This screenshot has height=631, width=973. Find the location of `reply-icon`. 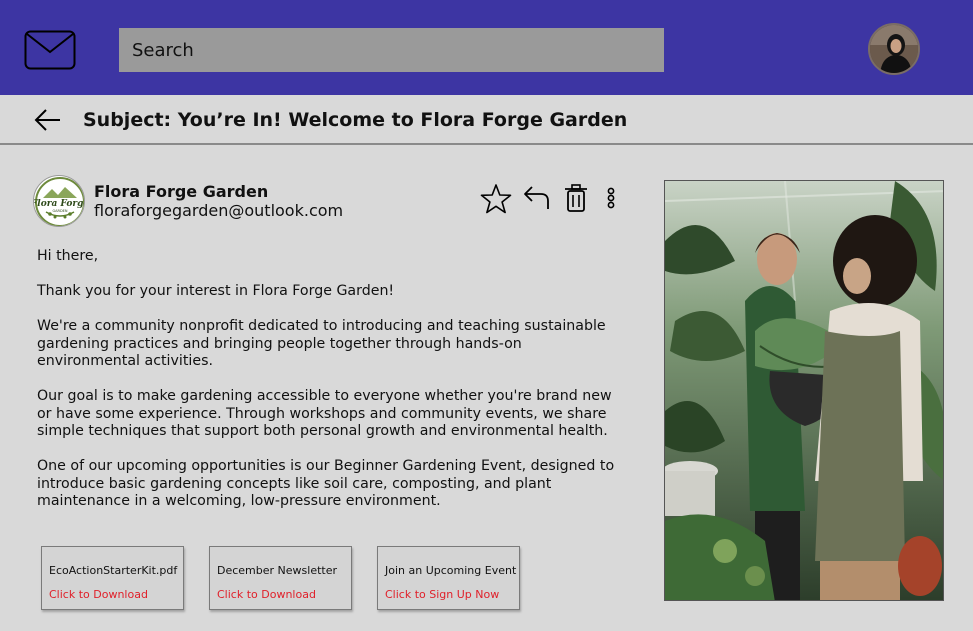

reply-icon is located at coordinates (537, 197).